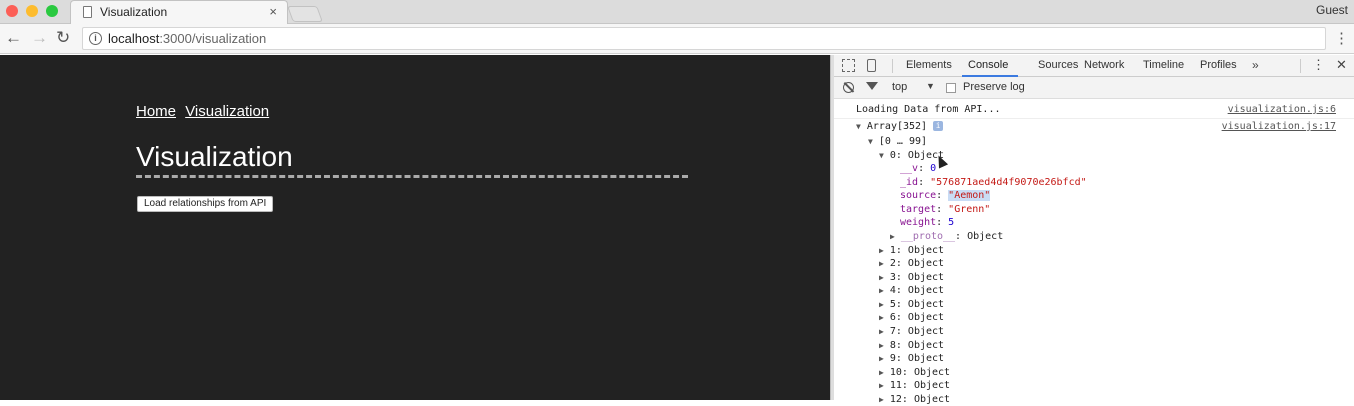  I want to click on preserve-log-checkbox, so click(951, 88).